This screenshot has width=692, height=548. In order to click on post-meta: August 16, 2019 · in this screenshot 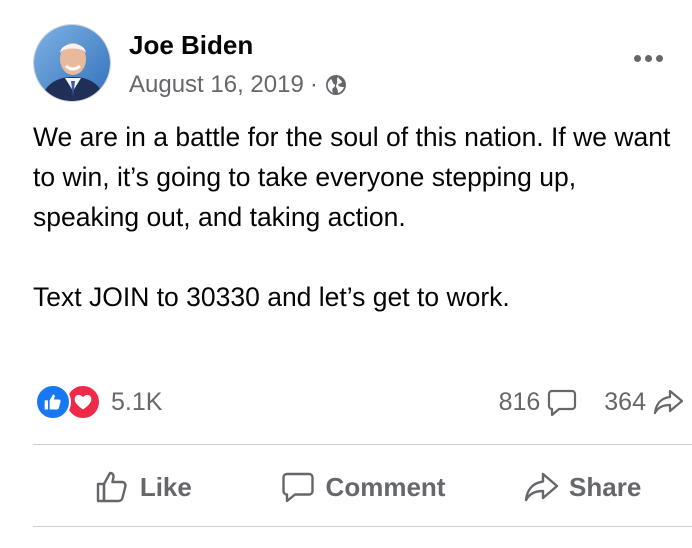, I will do `click(238, 85)`.